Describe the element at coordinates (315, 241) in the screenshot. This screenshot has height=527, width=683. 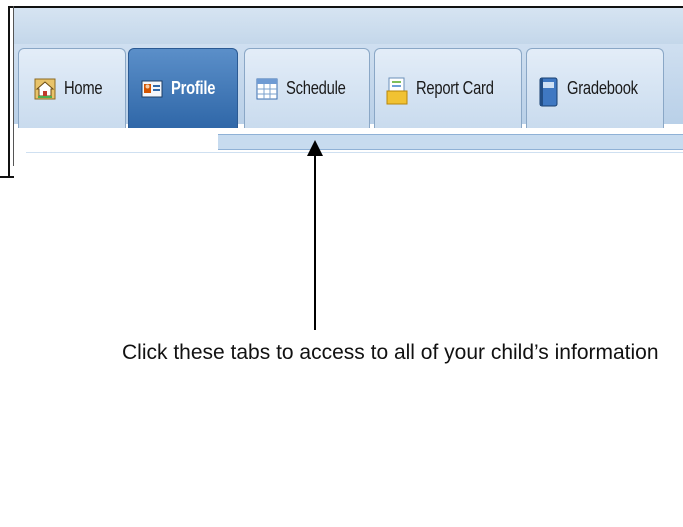
I see `arrow-line` at that location.